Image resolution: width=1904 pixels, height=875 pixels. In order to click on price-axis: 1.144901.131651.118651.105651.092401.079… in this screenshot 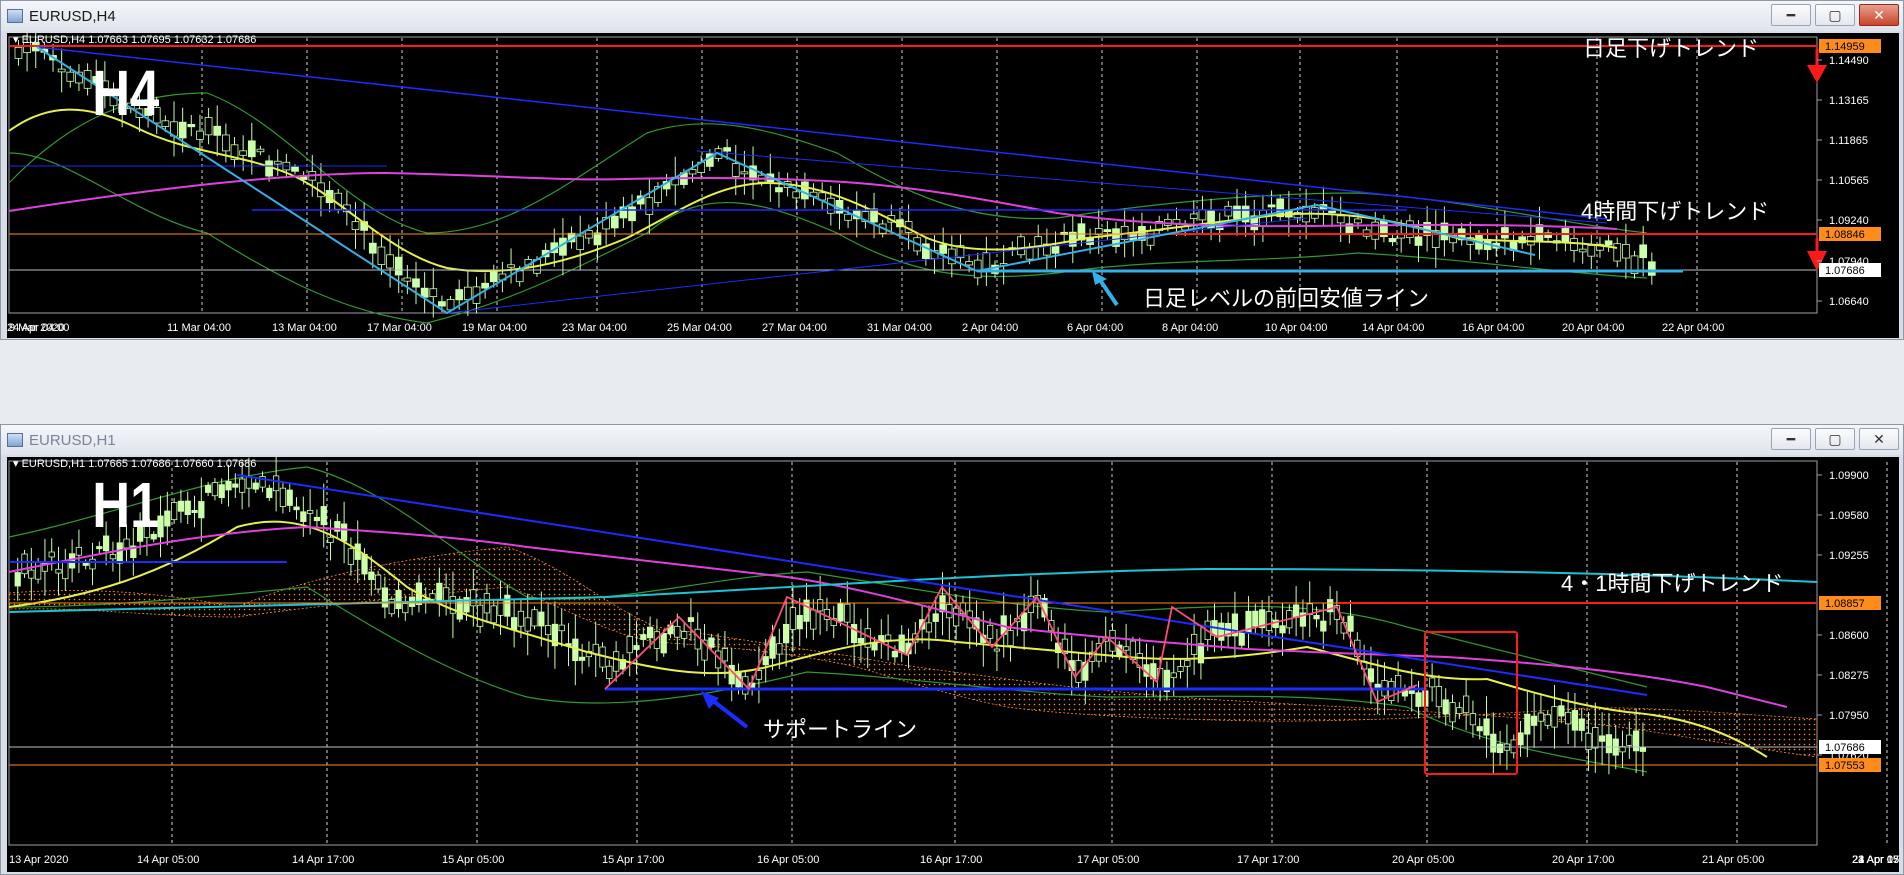, I will do `click(1849, 173)`.